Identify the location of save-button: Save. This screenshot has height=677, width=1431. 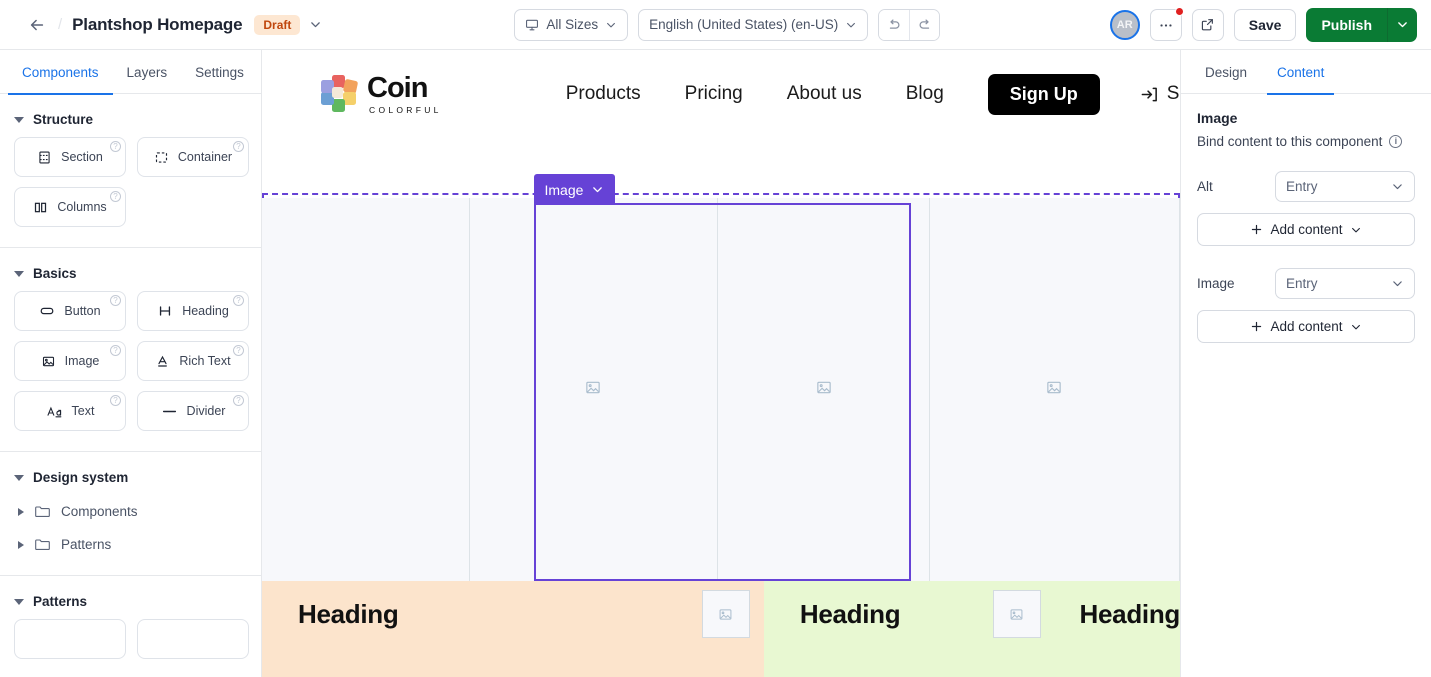
(1265, 24).